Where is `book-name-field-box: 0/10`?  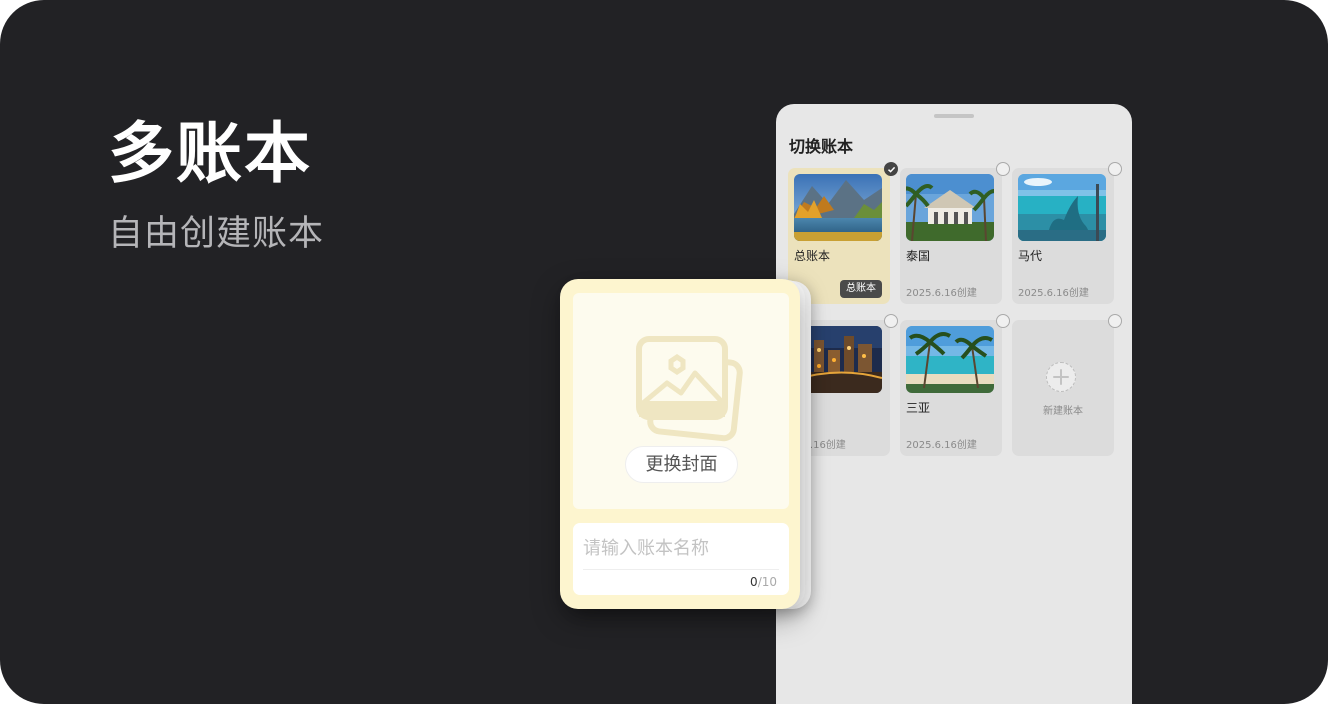 book-name-field-box: 0/10 is located at coordinates (681, 559).